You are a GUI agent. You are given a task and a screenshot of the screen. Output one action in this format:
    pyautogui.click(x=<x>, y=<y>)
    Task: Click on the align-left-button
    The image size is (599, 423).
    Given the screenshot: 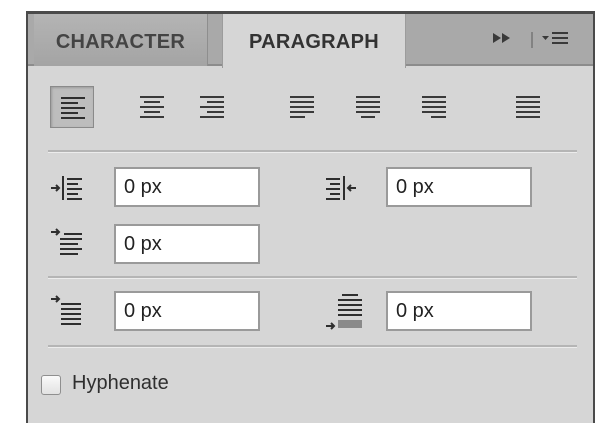 What is the action you would take?
    pyautogui.click(x=72, y=107)
    